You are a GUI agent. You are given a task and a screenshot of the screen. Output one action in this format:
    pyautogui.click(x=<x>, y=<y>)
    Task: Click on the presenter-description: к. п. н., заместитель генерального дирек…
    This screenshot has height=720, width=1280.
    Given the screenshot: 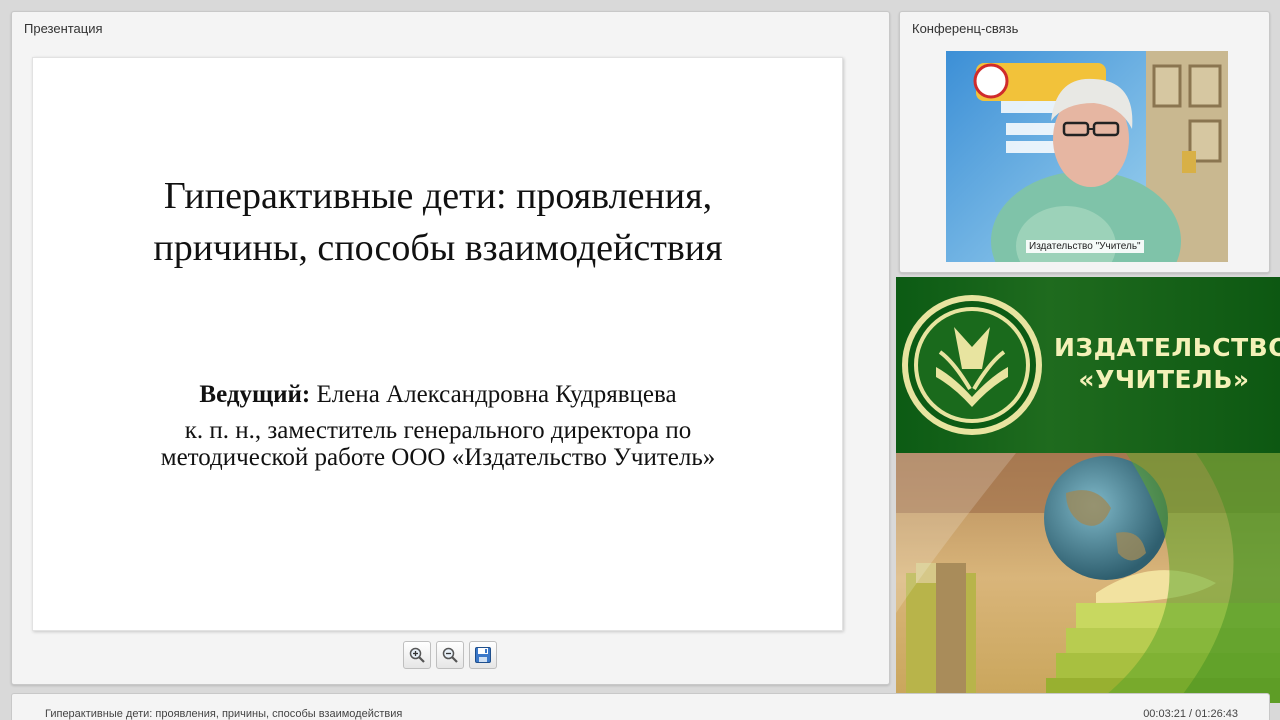 What is the action you would take?
    pyautogui.click(x=438, y=444)
    